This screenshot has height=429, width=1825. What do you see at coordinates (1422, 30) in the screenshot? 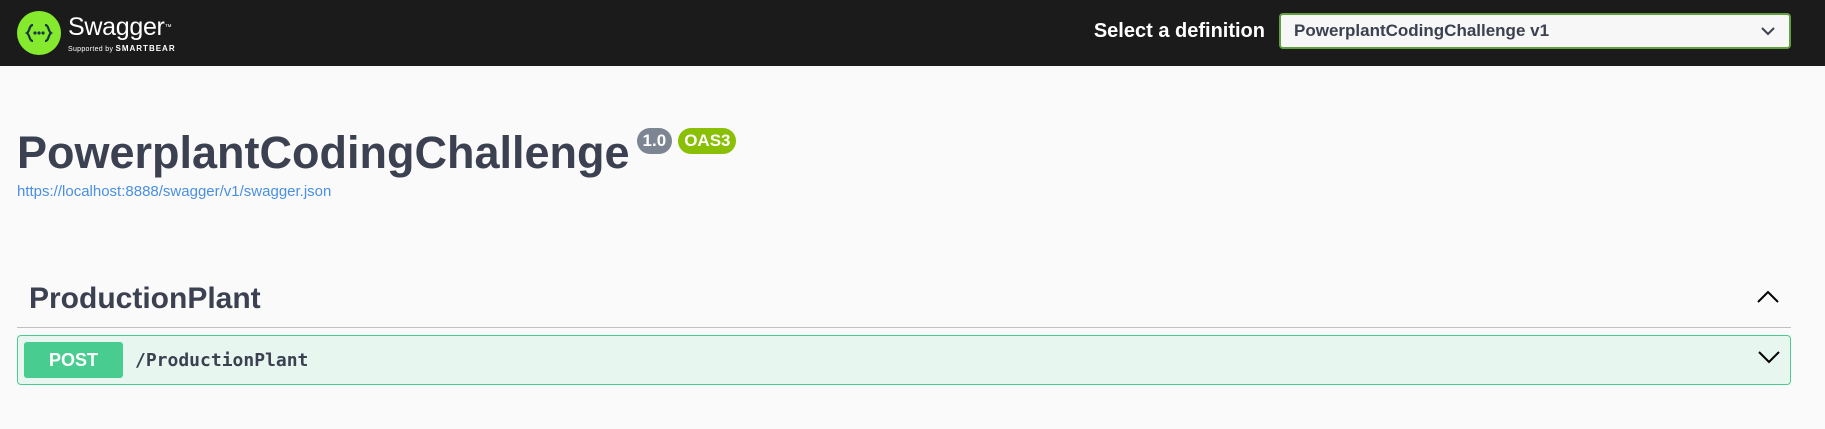
I see `definition-selected-value: PowerplantCodingChallenge v1` at bounding box center [1422, 30].